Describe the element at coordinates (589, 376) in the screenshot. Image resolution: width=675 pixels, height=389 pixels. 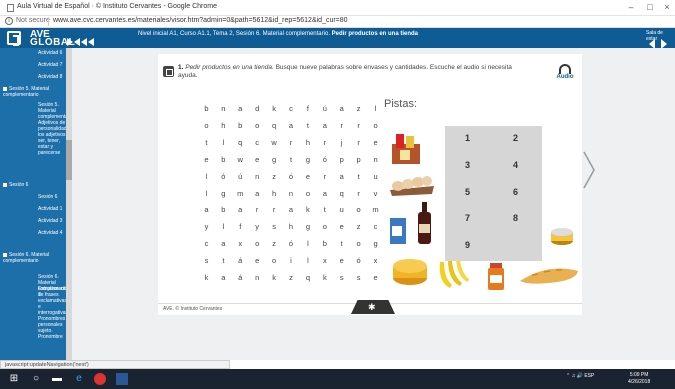
I see `language-indicator: ESP` at that location.